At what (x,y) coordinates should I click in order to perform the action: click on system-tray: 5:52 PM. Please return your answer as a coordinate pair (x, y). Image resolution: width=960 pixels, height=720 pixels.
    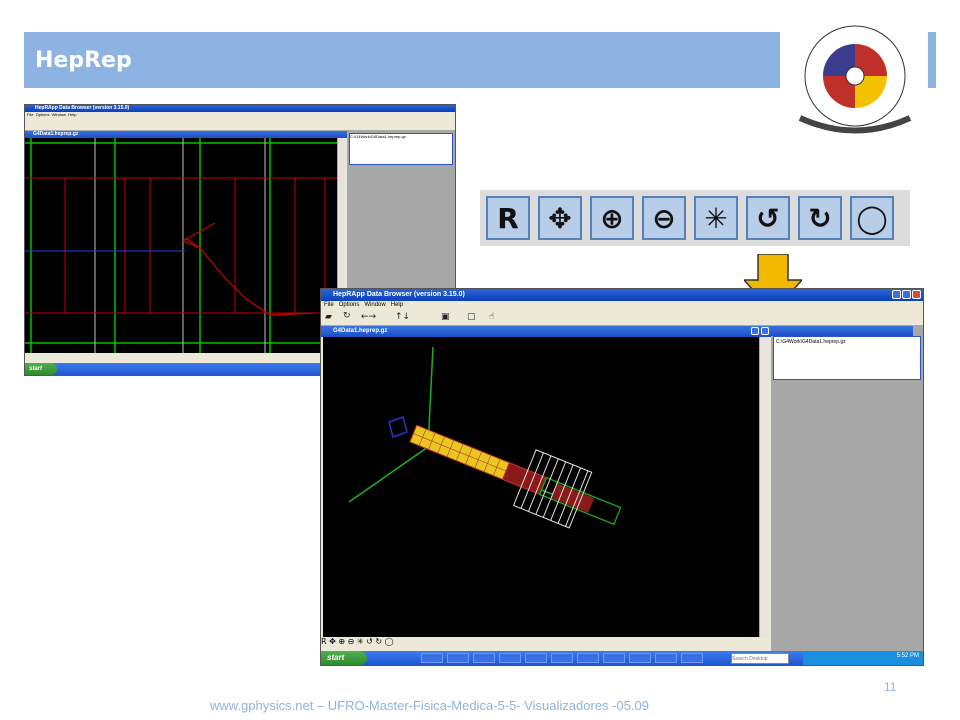
    Looking at the image, I should click on (863, 658).